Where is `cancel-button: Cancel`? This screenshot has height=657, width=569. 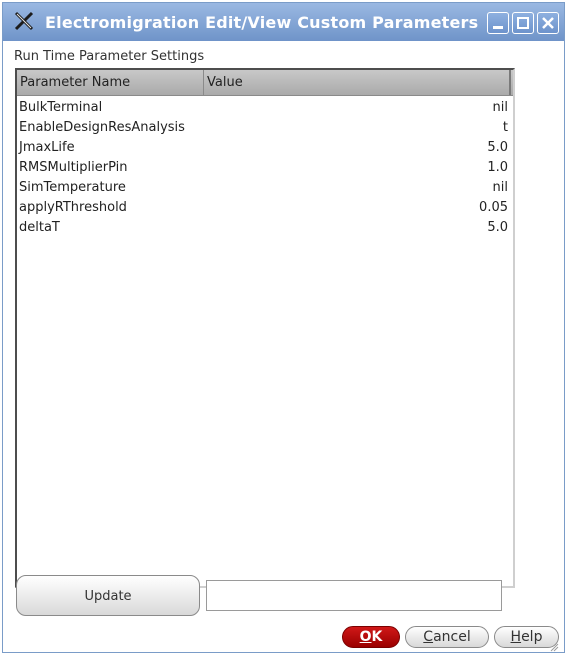 cancel-button: Cancel is located at coordinates (447, 637).